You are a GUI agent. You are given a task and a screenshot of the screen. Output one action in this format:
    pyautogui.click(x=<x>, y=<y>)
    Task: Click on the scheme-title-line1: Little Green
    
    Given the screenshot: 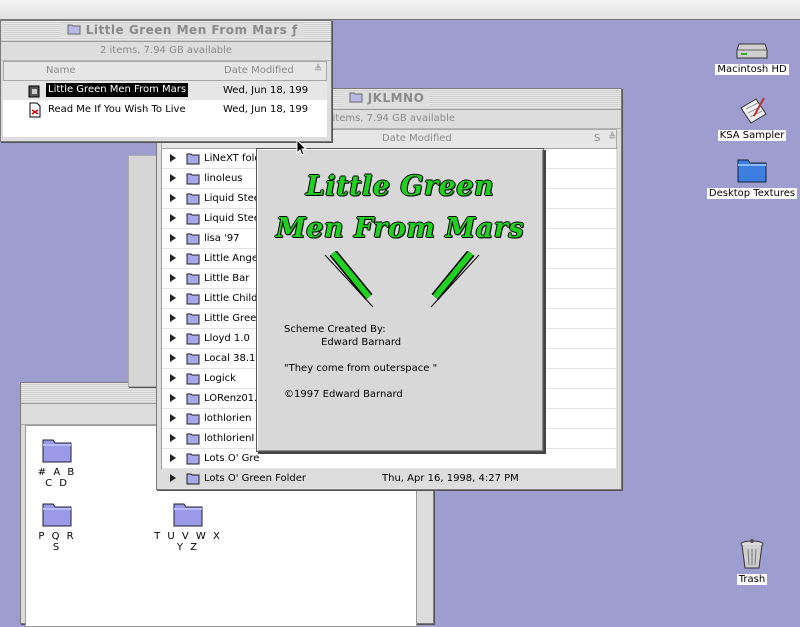 What is the action you would take?
    pyautogui.click(x=400, y=186)
    